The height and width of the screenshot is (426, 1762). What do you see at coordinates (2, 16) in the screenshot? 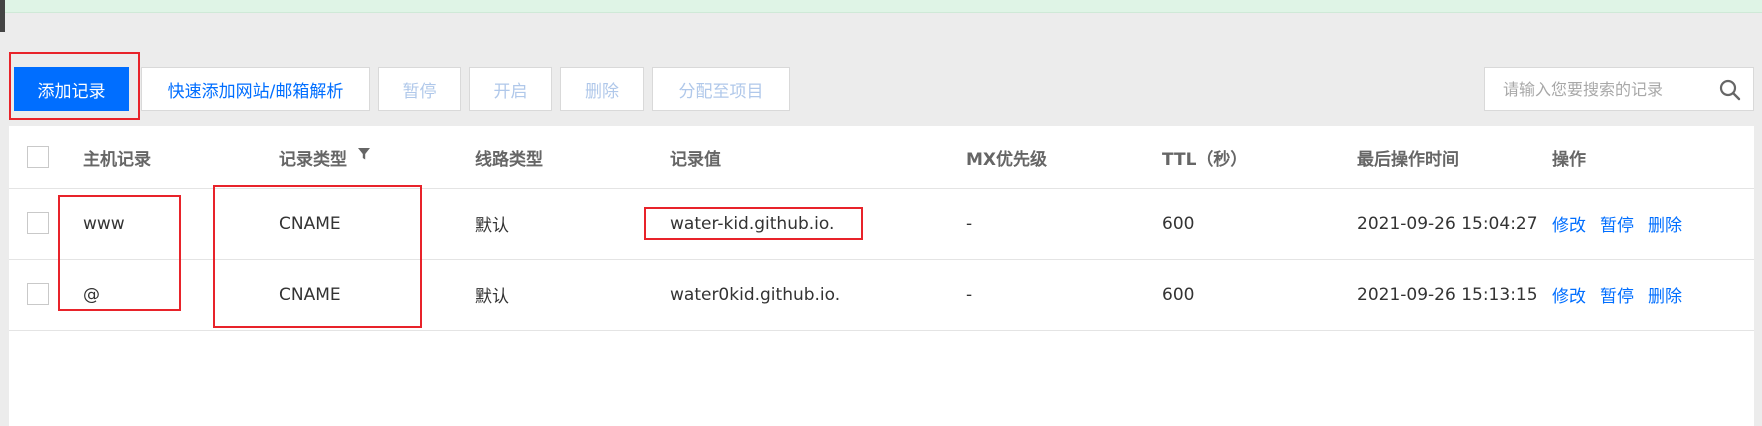
I see `left-edge-marker` at bounding box center [2, 16].